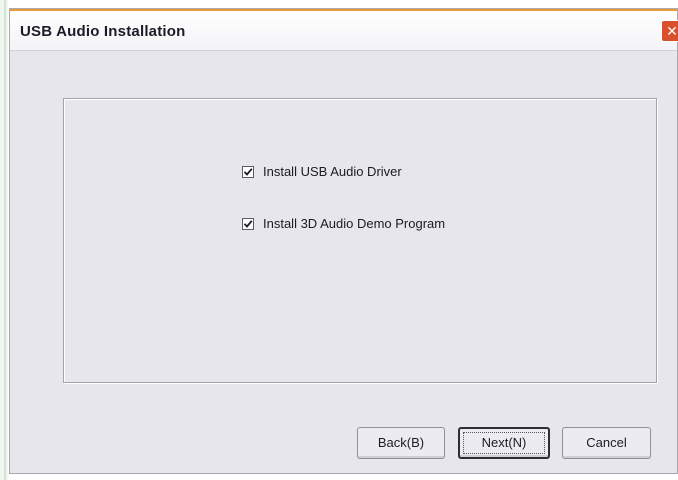 This screenshot has height=480, width=678. What do you see at coordinates (103, 31) in the screenshot?
I see `window-title: USB Audio Installation` at bounding box center [103, 31].